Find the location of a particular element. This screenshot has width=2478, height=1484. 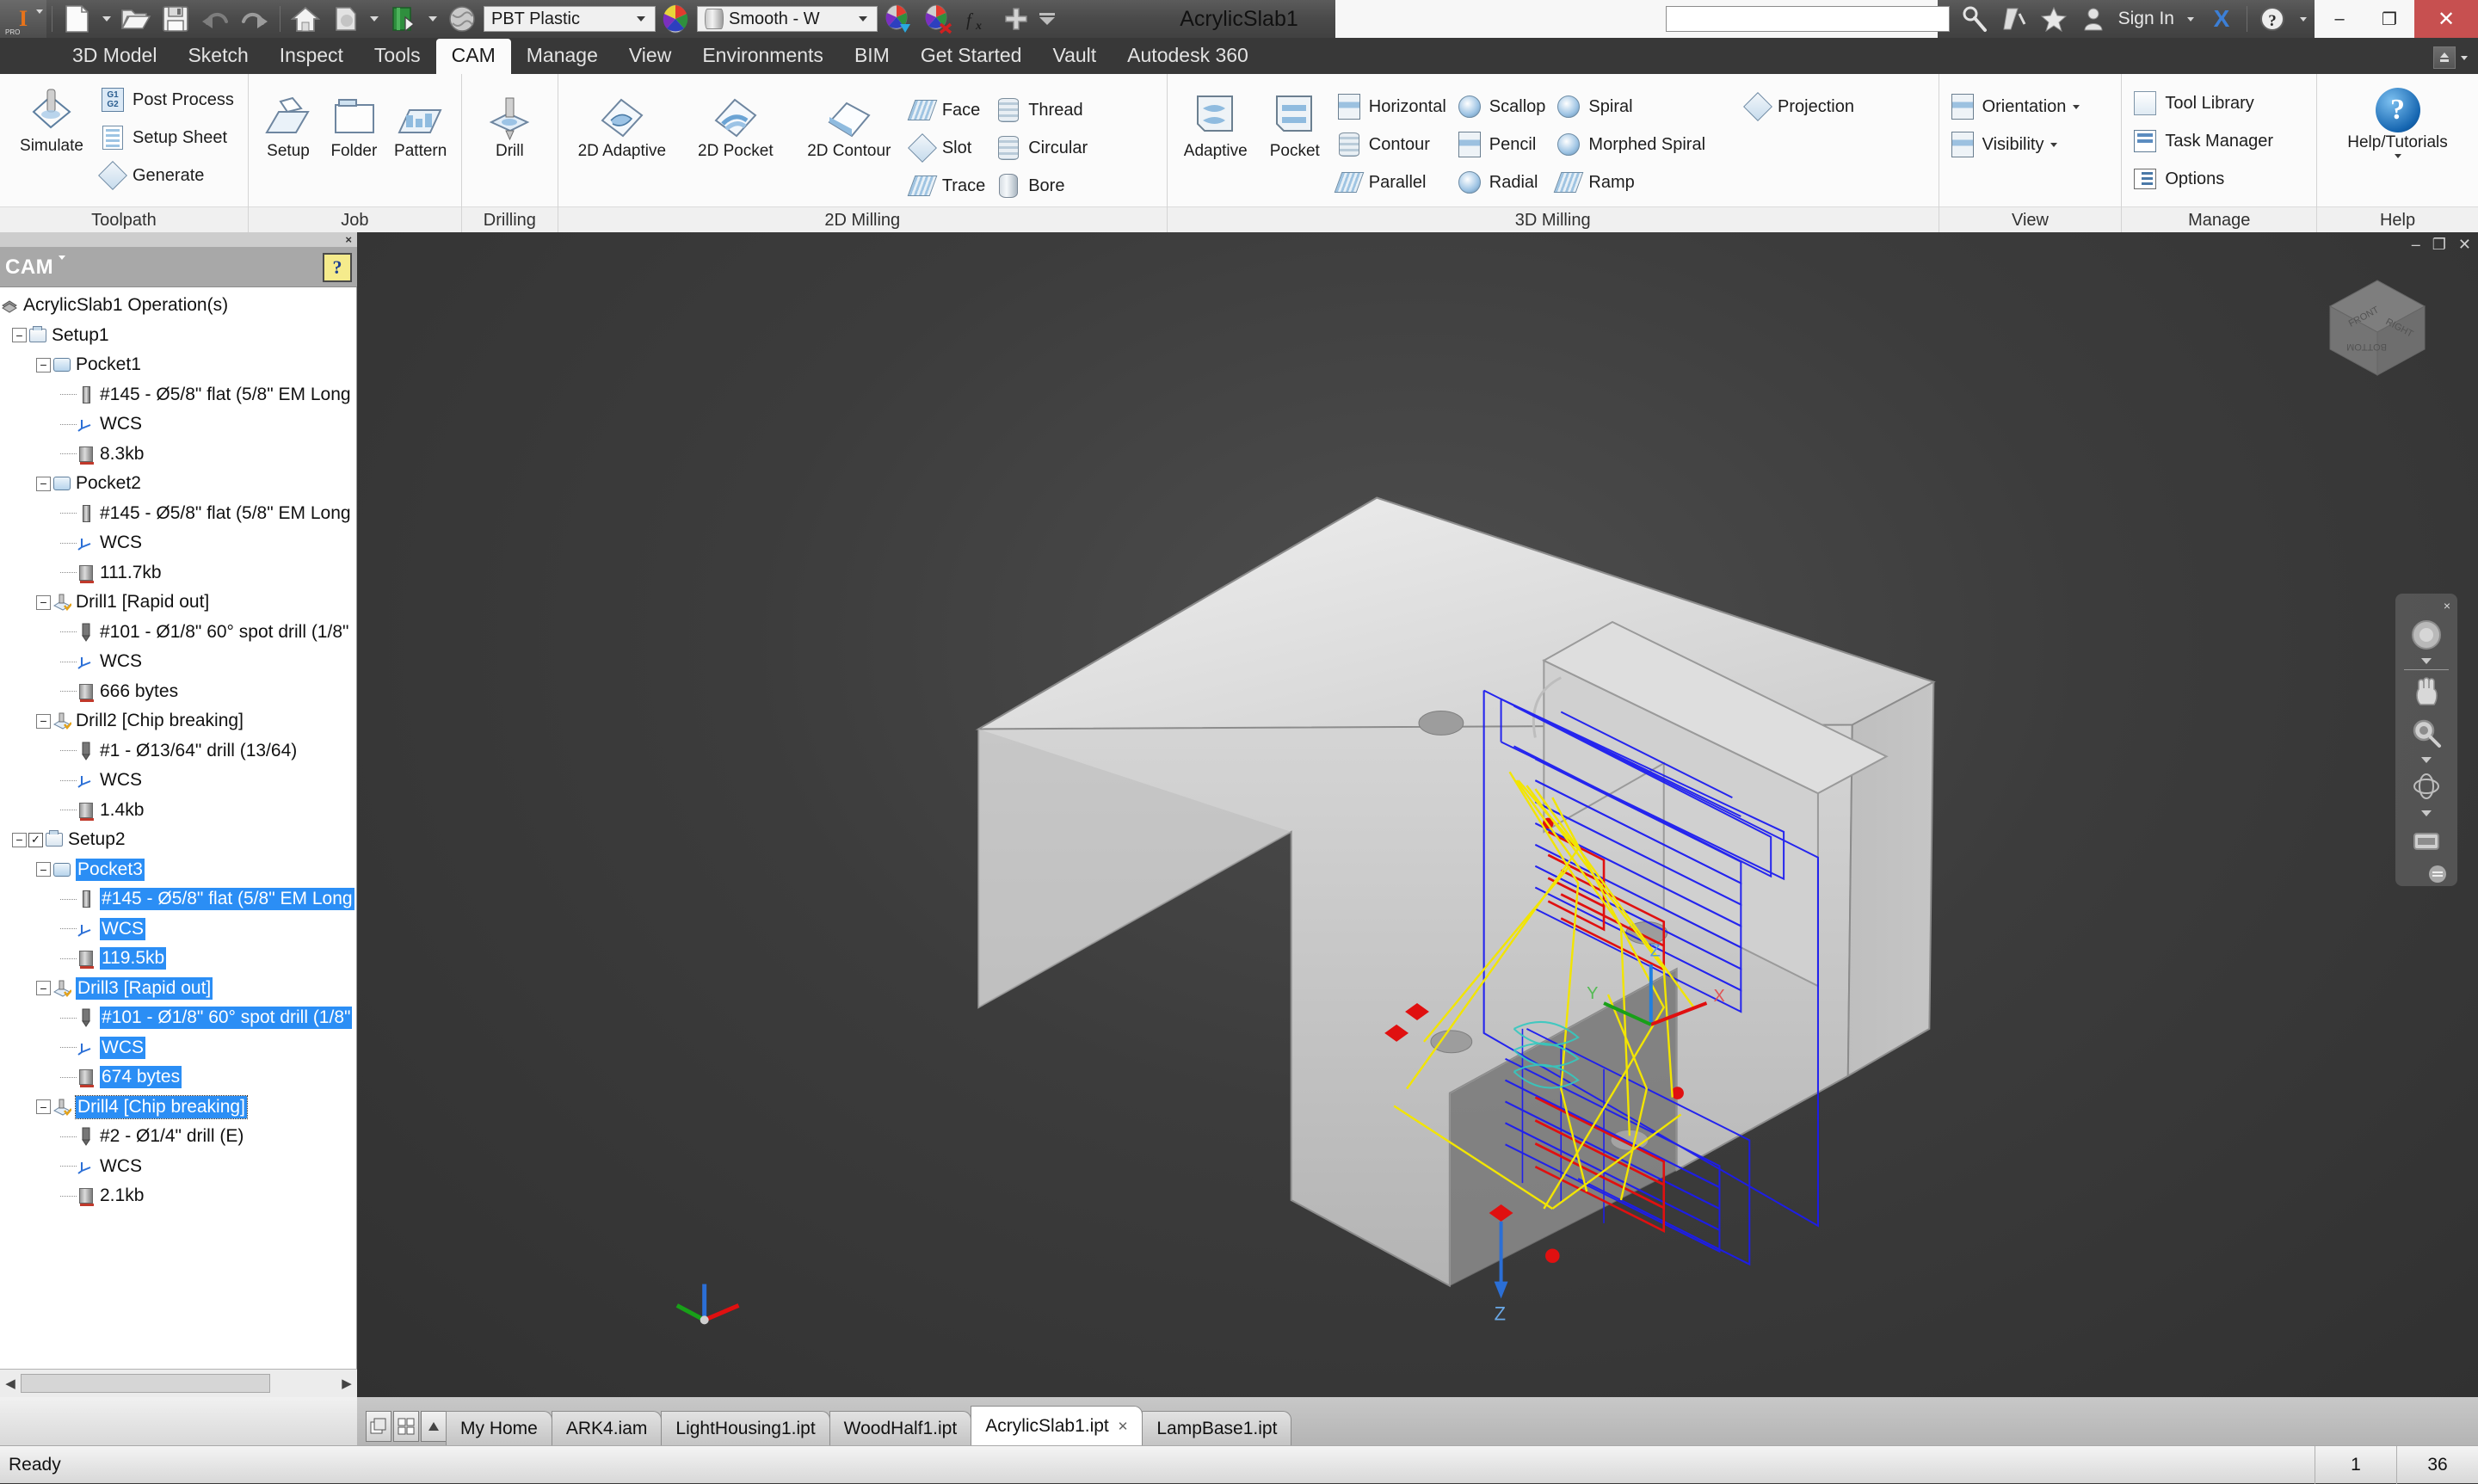

simulate-button: Simulate is located at coordinates (51, 117).